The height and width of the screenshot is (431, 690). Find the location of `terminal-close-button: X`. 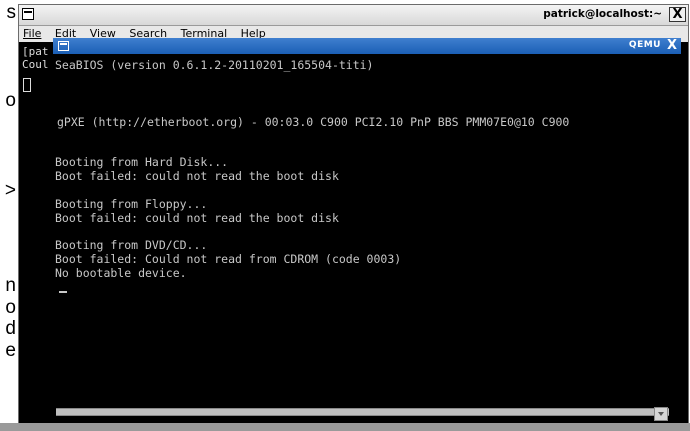

terminal-close-button: X is located at coordinates (677, 14).